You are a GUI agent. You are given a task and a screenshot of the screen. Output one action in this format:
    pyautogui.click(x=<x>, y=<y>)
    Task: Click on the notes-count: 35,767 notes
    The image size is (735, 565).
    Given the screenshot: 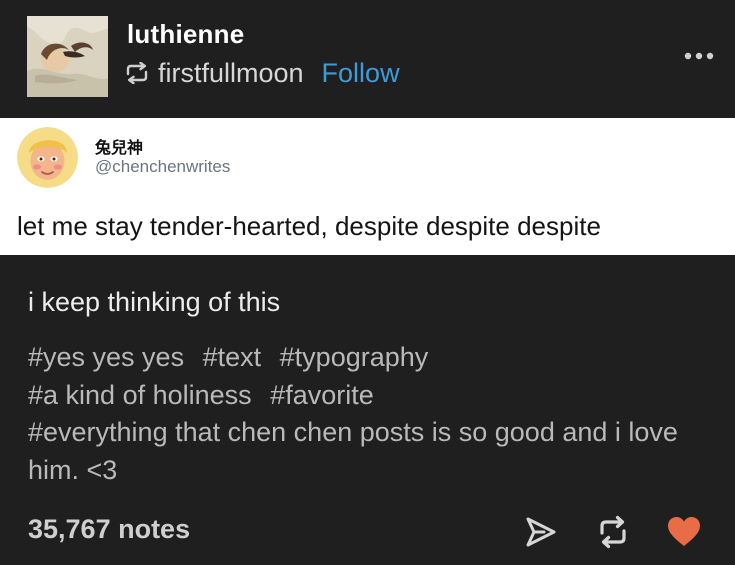 What is the action you would take?
    pyautogui.click(x=109, y=529)
    